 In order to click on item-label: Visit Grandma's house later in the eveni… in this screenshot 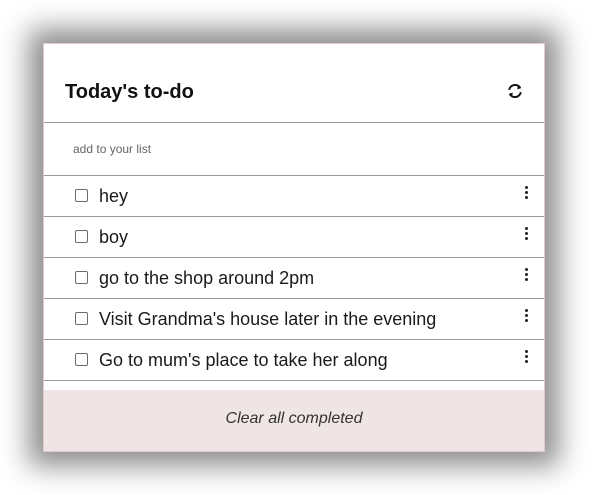, I will do `click(268, 319)`.